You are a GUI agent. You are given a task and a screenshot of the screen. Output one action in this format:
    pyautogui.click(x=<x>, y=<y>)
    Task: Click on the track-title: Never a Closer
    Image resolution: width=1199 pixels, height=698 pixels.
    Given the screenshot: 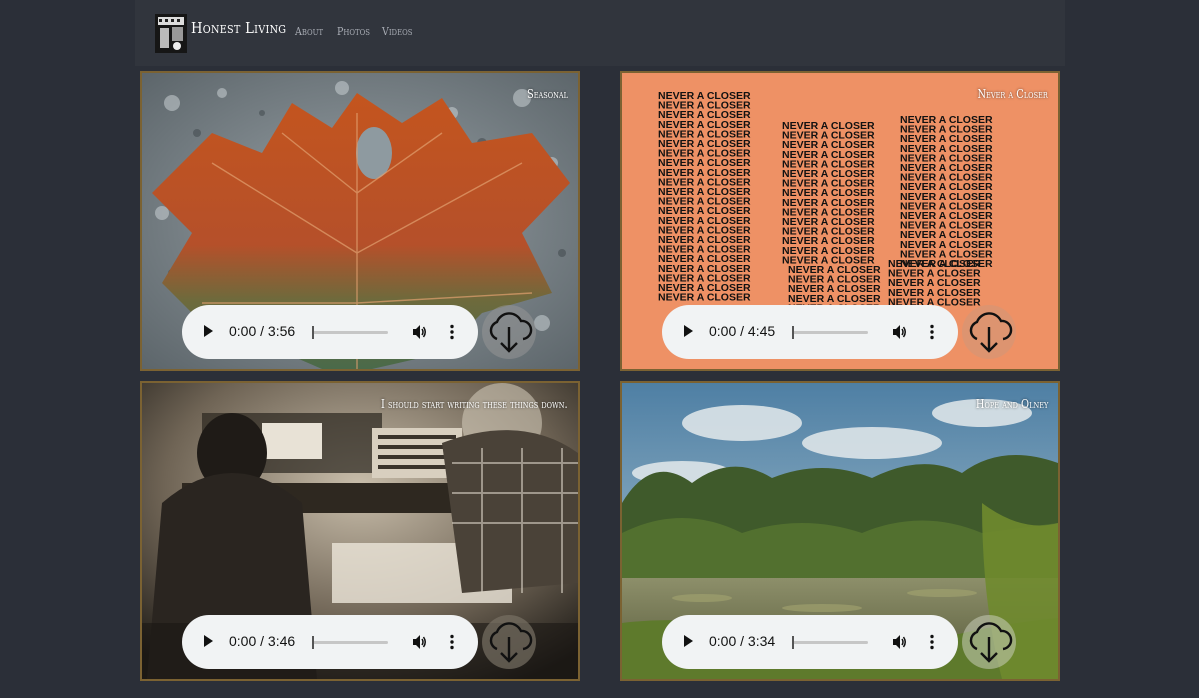 What is the action you would take?
    pyautogui.click(x=1012, y=94)
    